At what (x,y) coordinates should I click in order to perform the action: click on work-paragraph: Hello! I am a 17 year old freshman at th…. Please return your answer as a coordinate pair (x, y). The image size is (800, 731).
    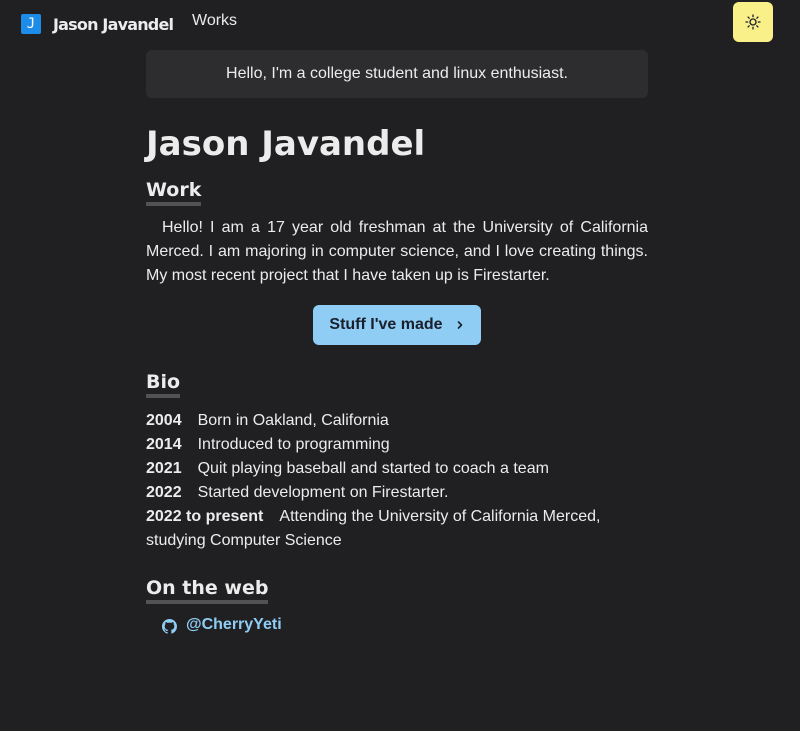
    Looking at the image, I should click on (397, 251).